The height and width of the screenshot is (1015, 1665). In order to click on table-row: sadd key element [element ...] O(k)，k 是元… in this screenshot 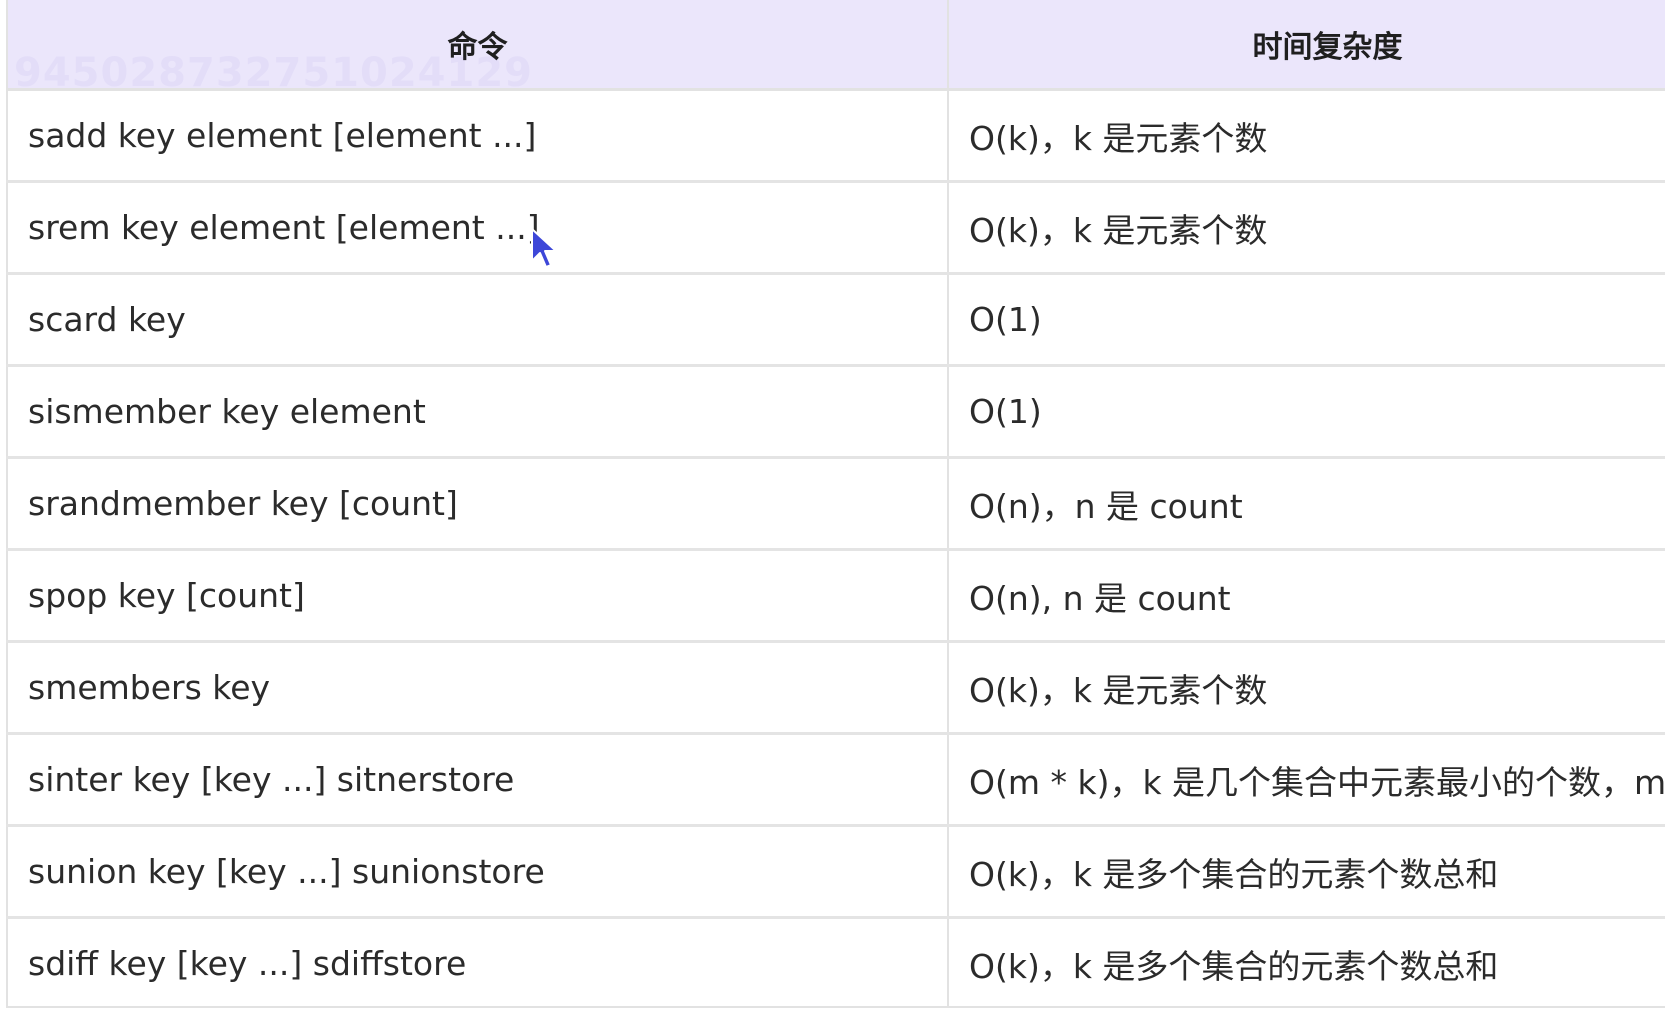, I will do `click(835, 136)`.